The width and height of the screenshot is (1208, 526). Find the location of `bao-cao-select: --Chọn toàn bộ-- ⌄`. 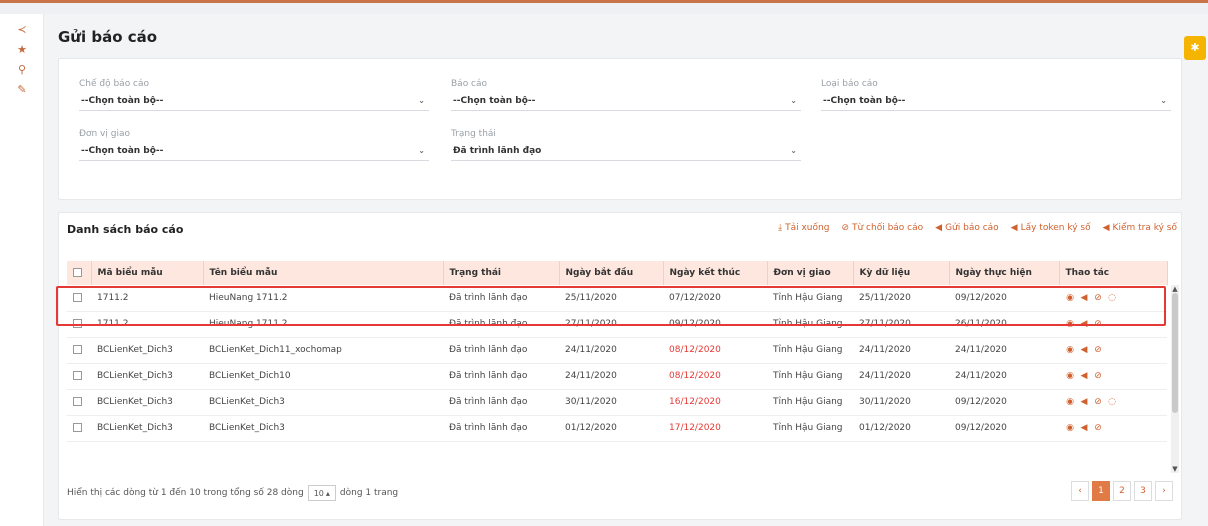

bao-cao-select: --Chọn toàn bộ-- ⌄ is located at coordinates (626, 101).